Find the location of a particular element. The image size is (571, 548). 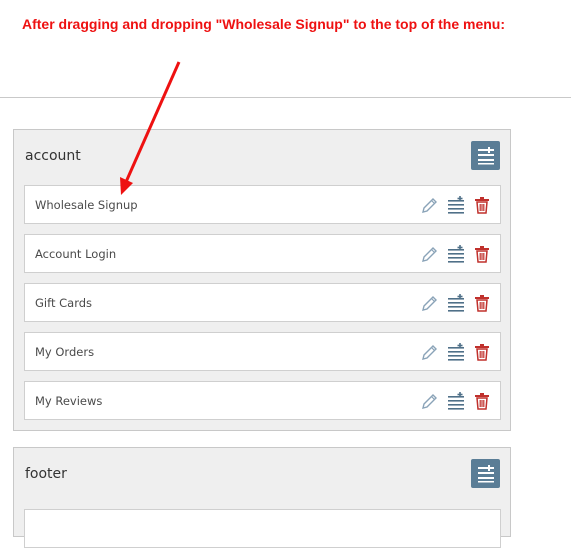

menu-item-account-login: Account Login is located at coordinates (262, 253).